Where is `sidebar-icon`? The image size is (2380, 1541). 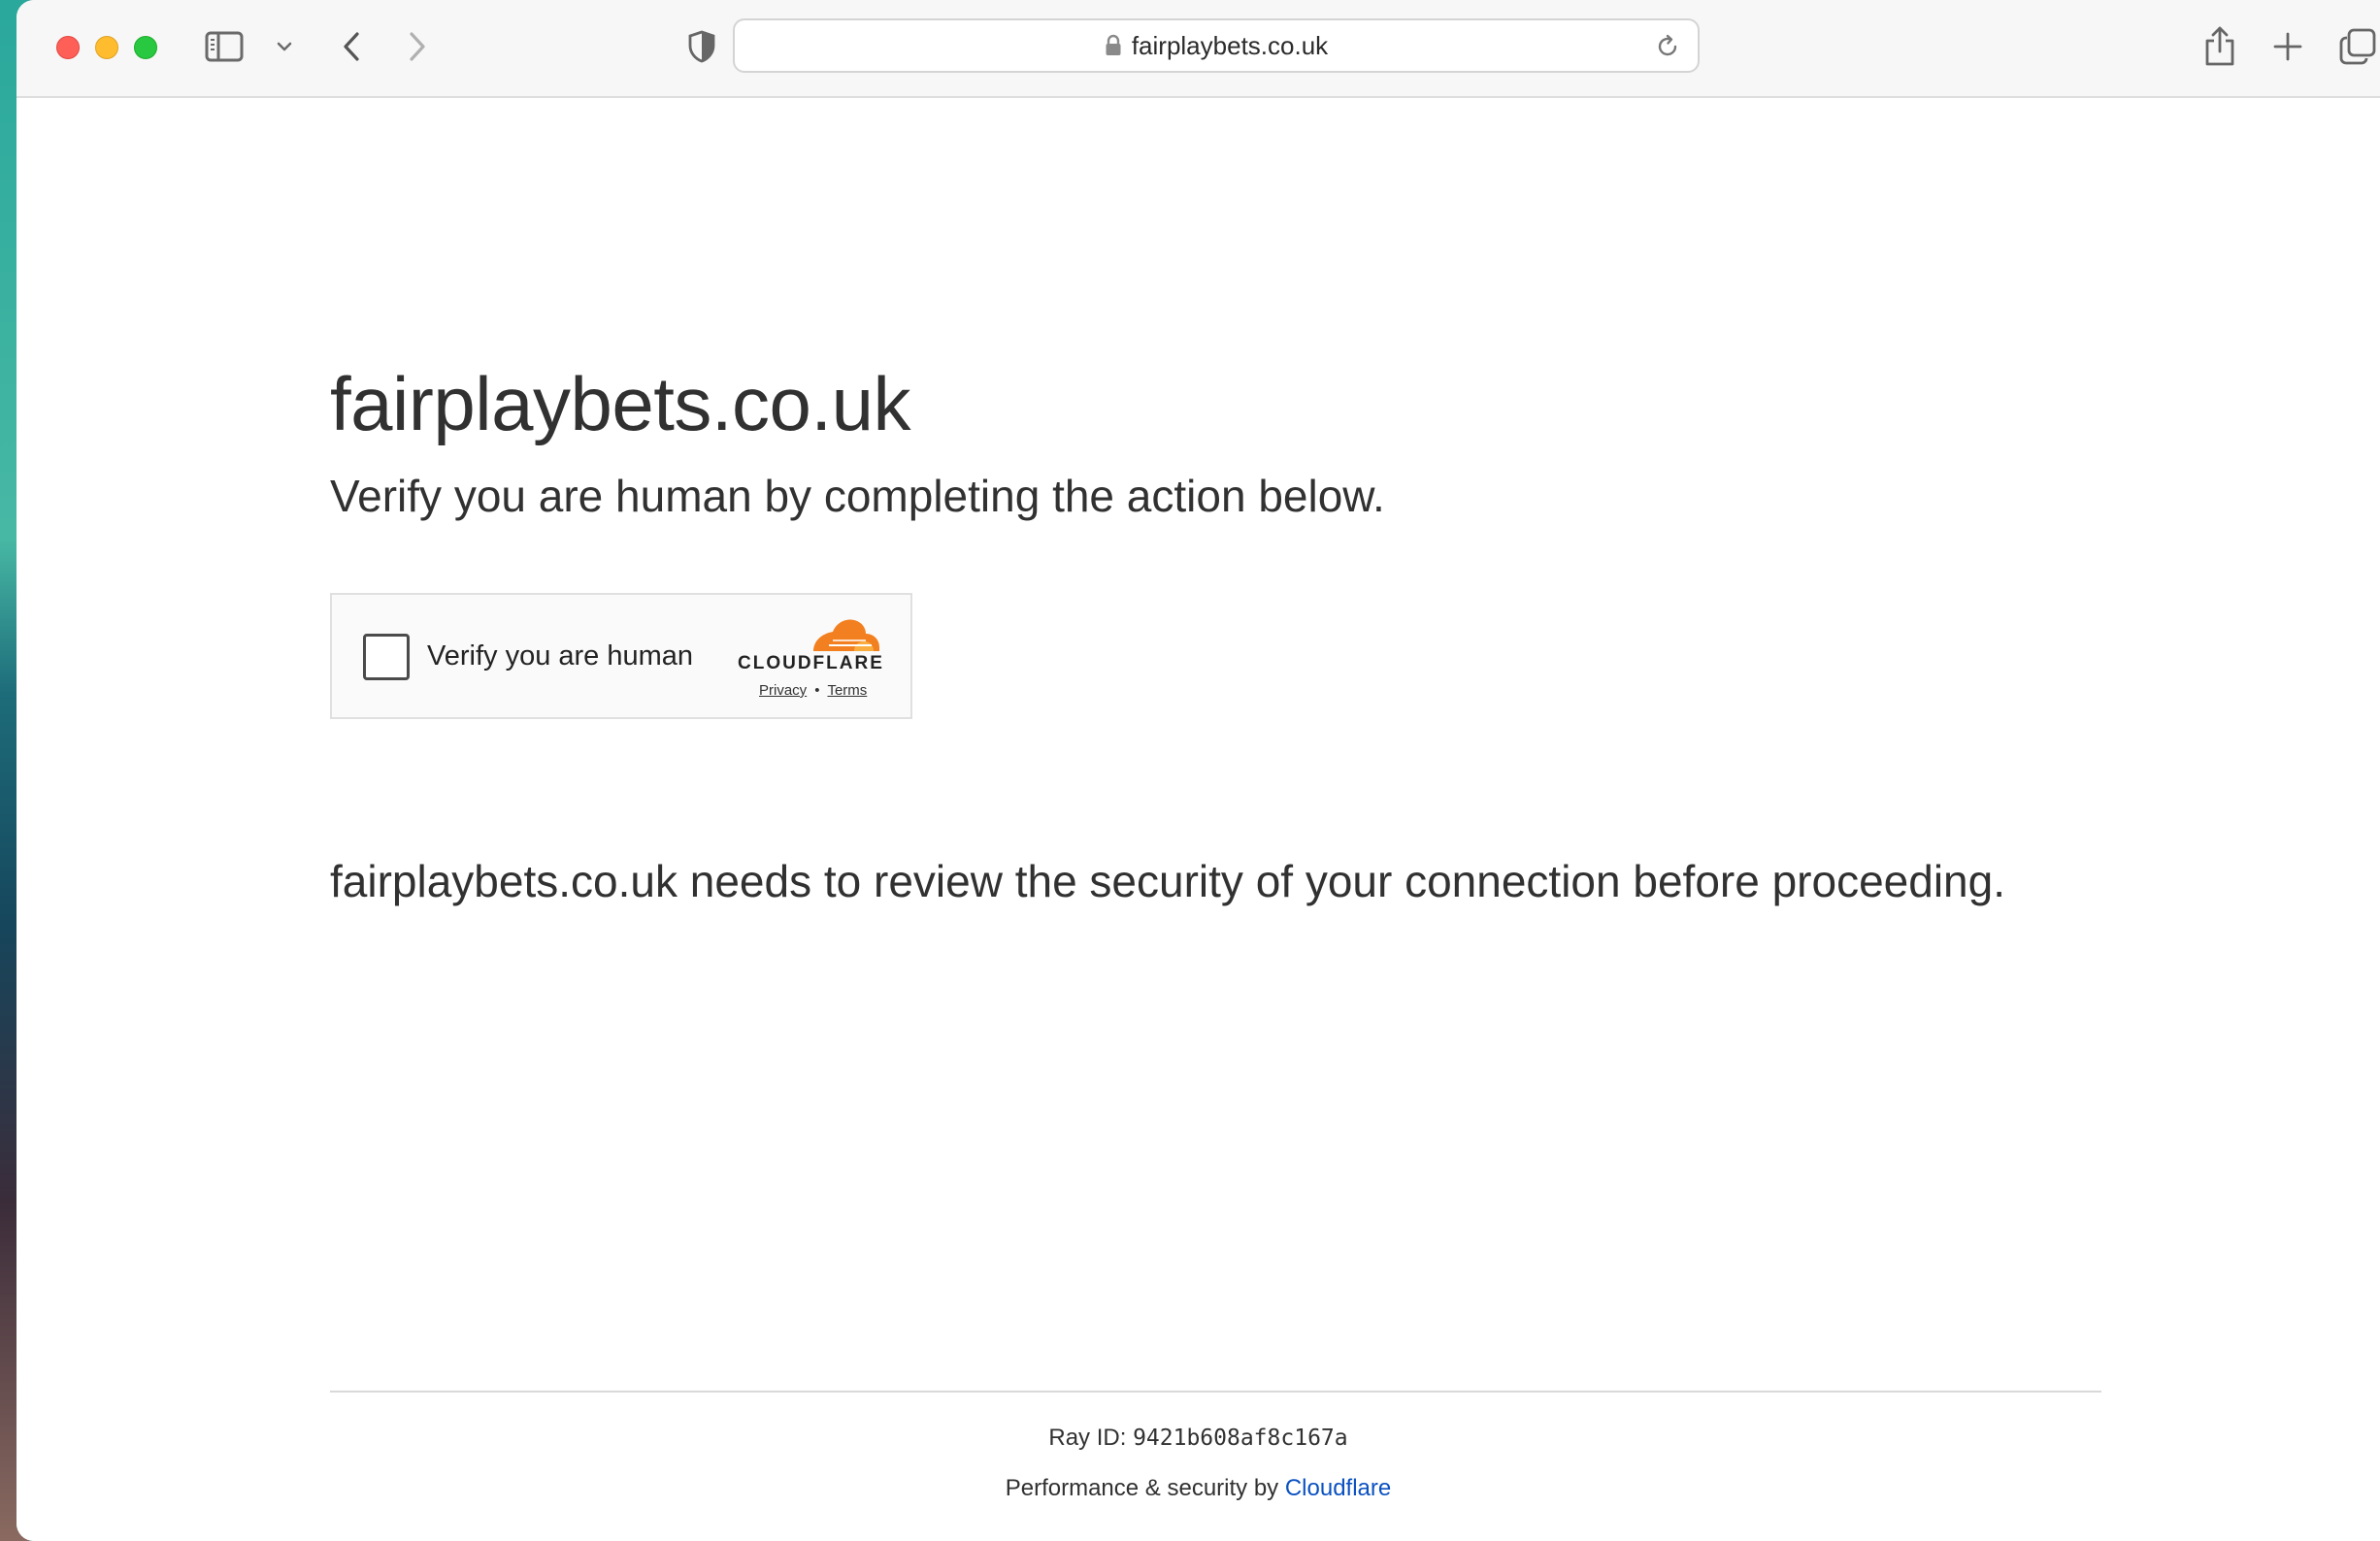 sidebar-icon is located at coordinates (224, 46).